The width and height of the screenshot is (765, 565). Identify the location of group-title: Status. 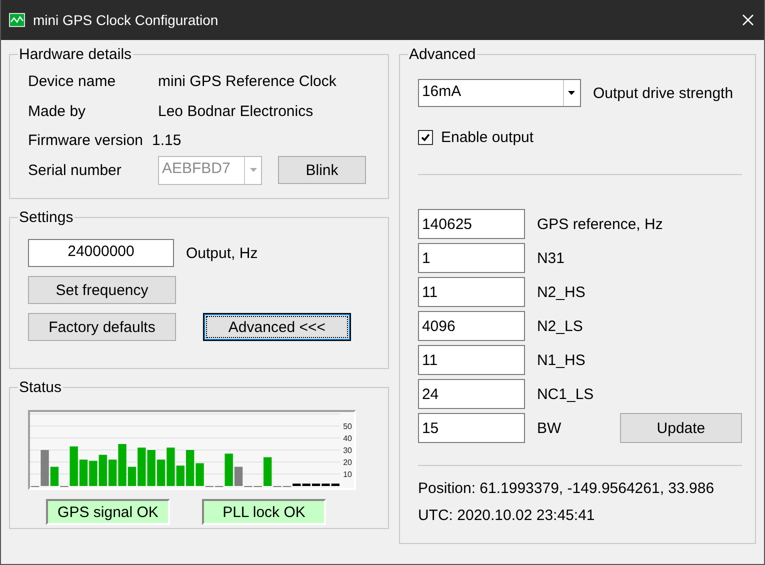
(40, 387).